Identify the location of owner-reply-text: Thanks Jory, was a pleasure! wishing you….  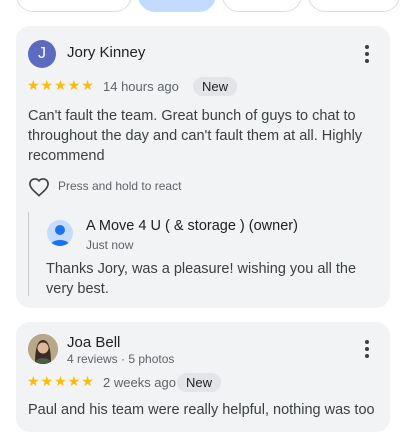
(201, 279).